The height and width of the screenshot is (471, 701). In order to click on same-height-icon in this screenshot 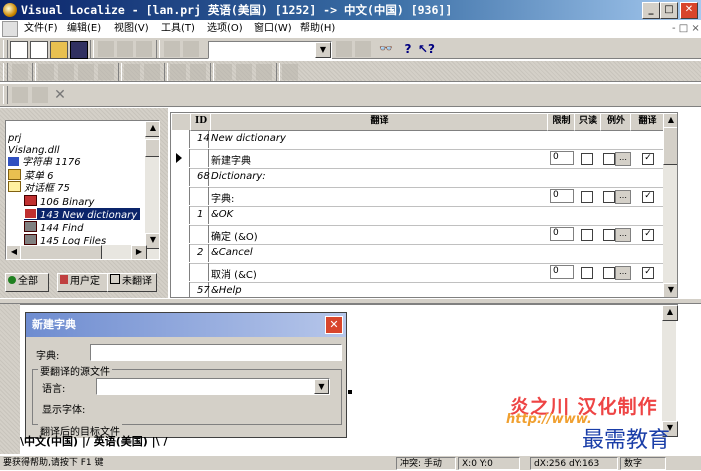, I will do `click(244, 72)`.